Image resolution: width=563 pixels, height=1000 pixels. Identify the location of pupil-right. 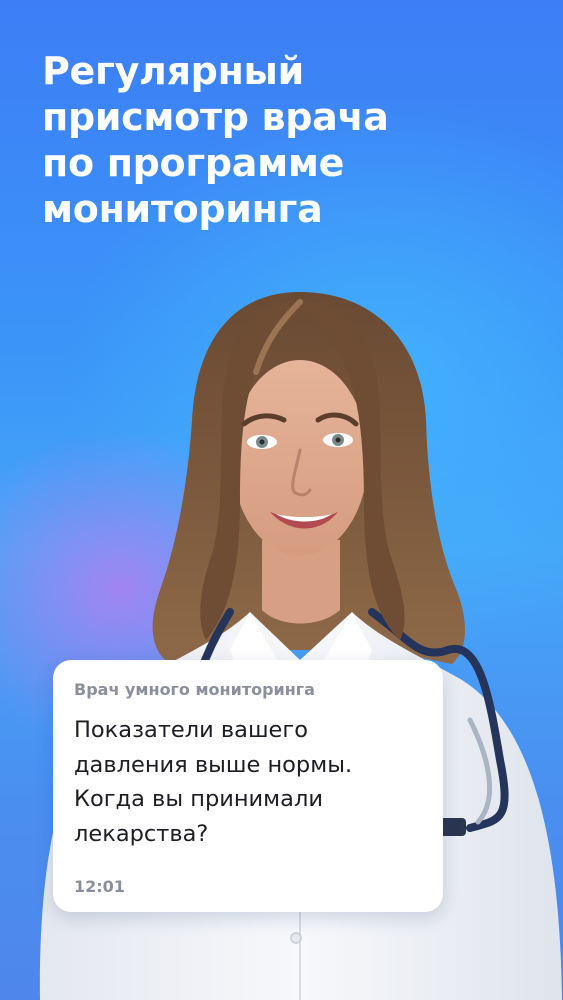
(338, 440).